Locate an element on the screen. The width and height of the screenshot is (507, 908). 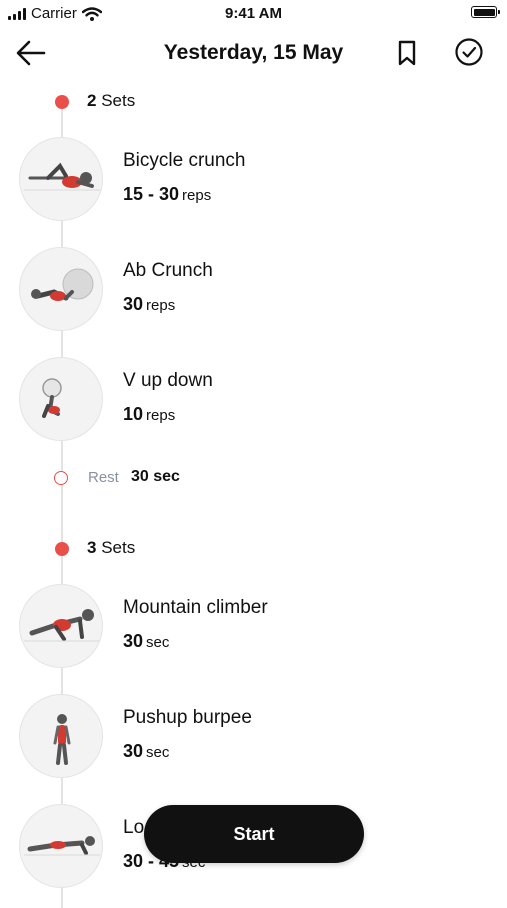
exercise-amount: 10 reps is located at coordinates (149, 414).